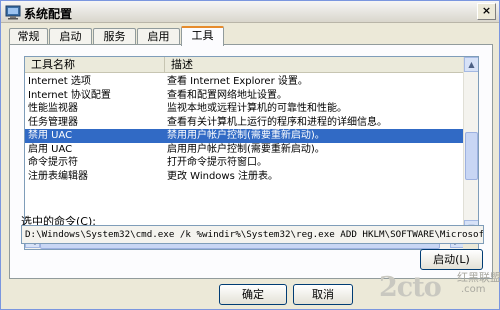 This screenshot has width=500, height=310. What do you see at coordinates (222, 176) in the screenshot?
I see `tool-description: 更改 Windows 注册表。` at bounding box center [222, 176].